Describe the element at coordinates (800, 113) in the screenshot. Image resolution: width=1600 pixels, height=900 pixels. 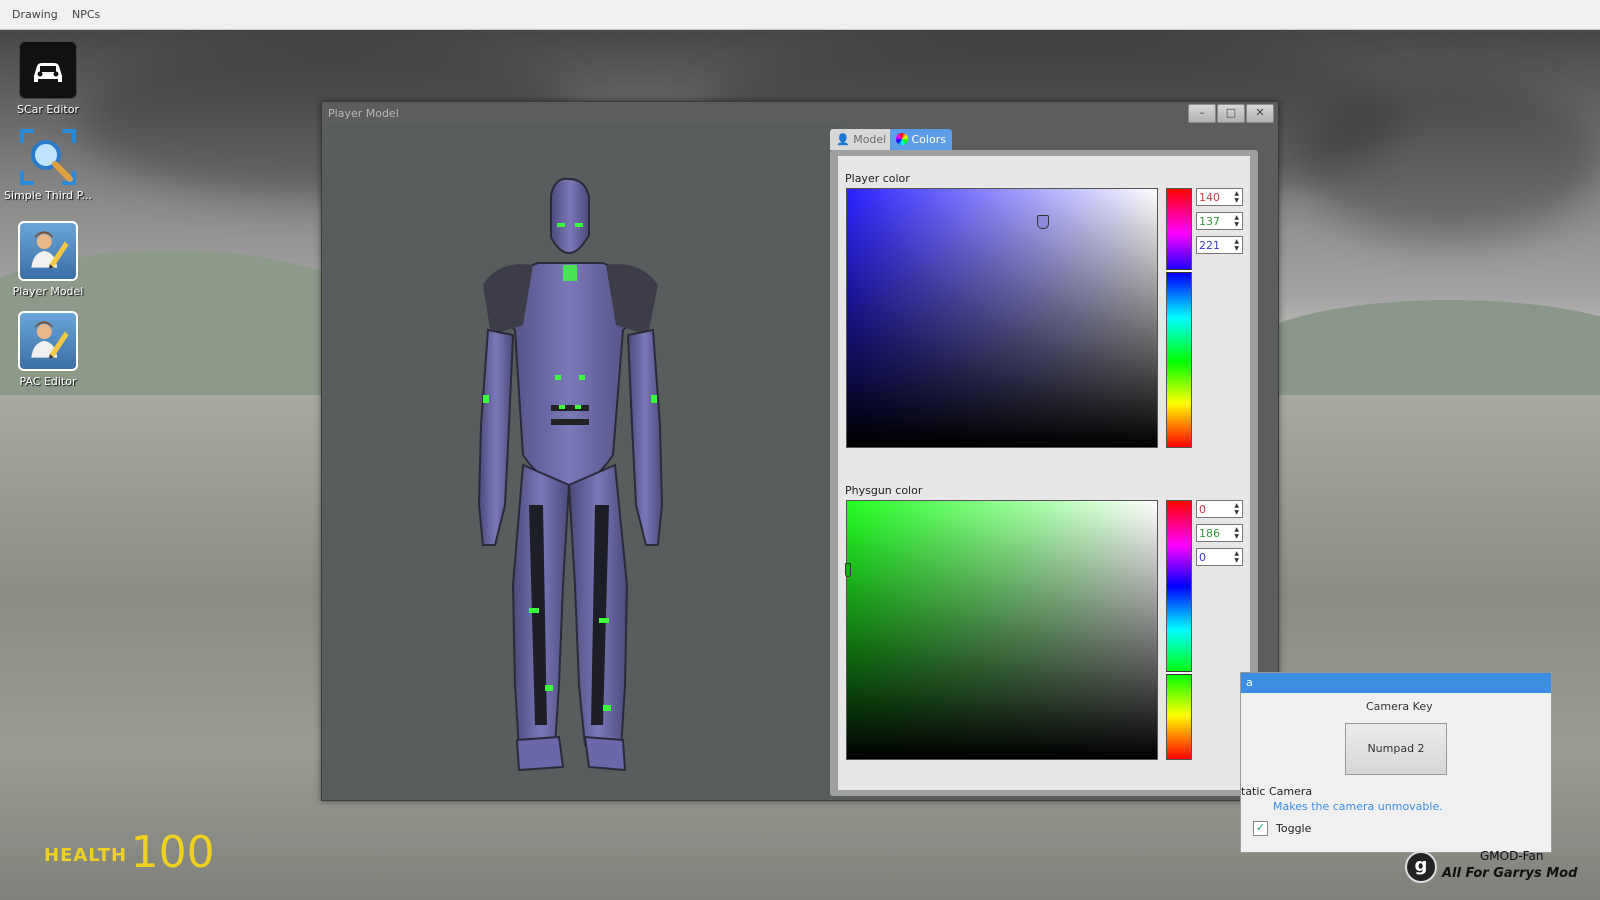
I see `window-titlebar: Player Model – □ ✕` at that location.